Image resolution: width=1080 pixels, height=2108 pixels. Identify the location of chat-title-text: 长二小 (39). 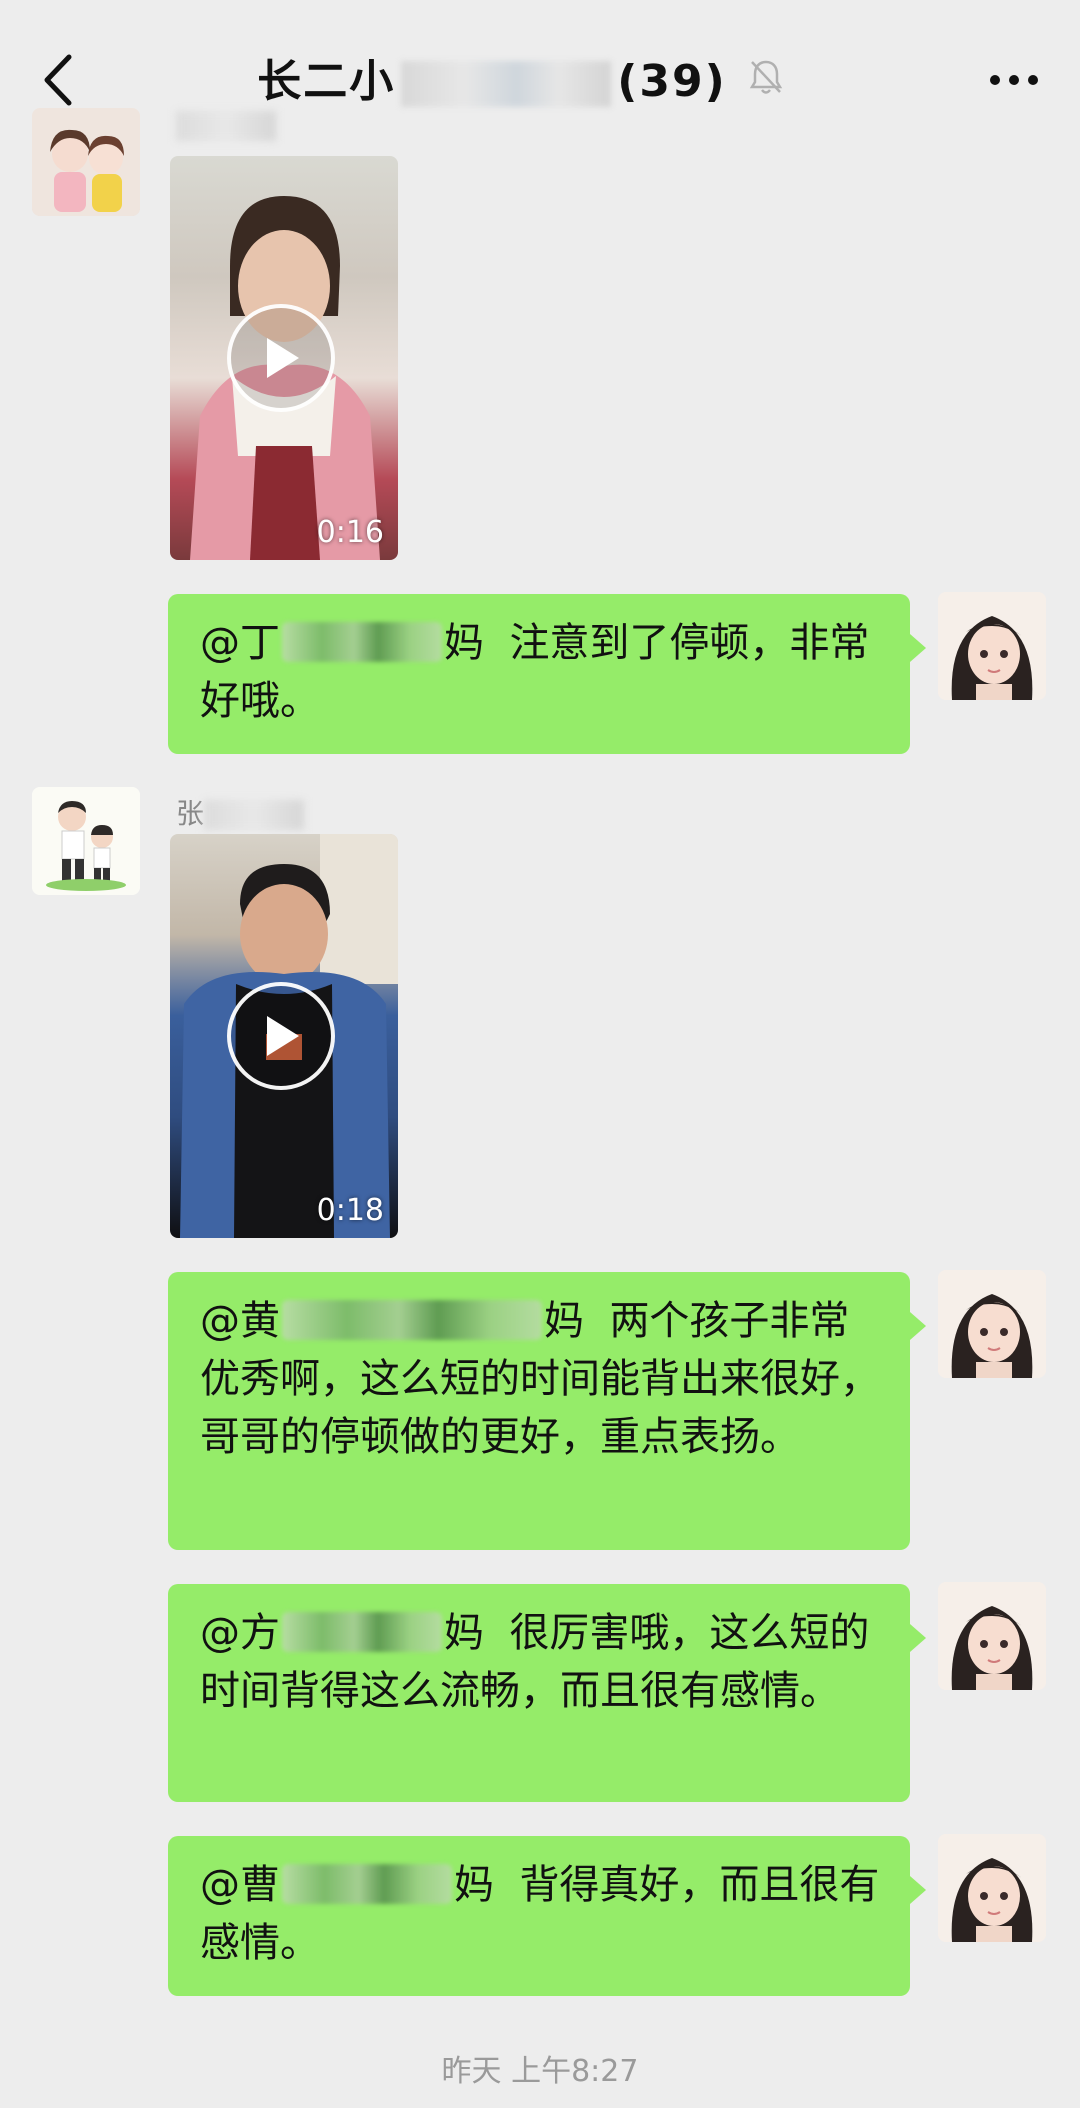
(491, 77).